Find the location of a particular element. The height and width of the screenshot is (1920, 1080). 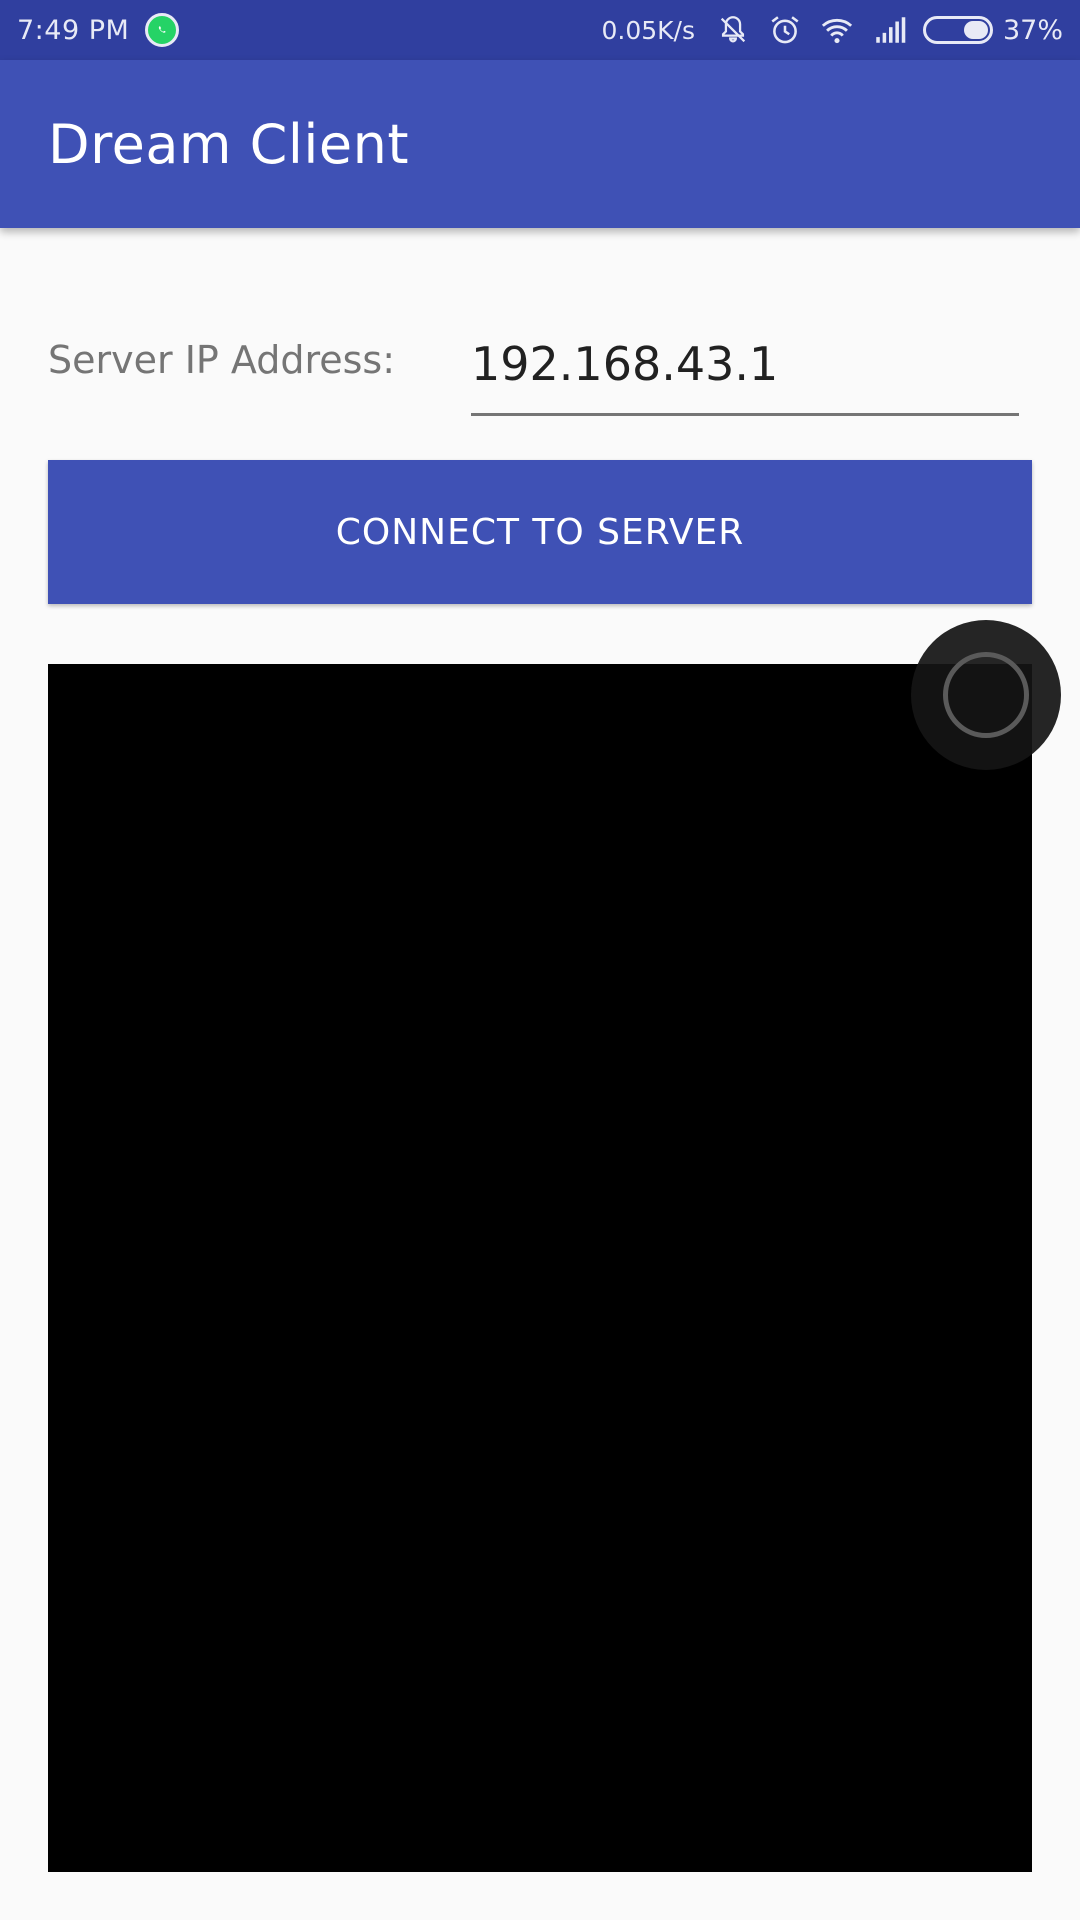

signal-icon is located at coordinates (889, 30).